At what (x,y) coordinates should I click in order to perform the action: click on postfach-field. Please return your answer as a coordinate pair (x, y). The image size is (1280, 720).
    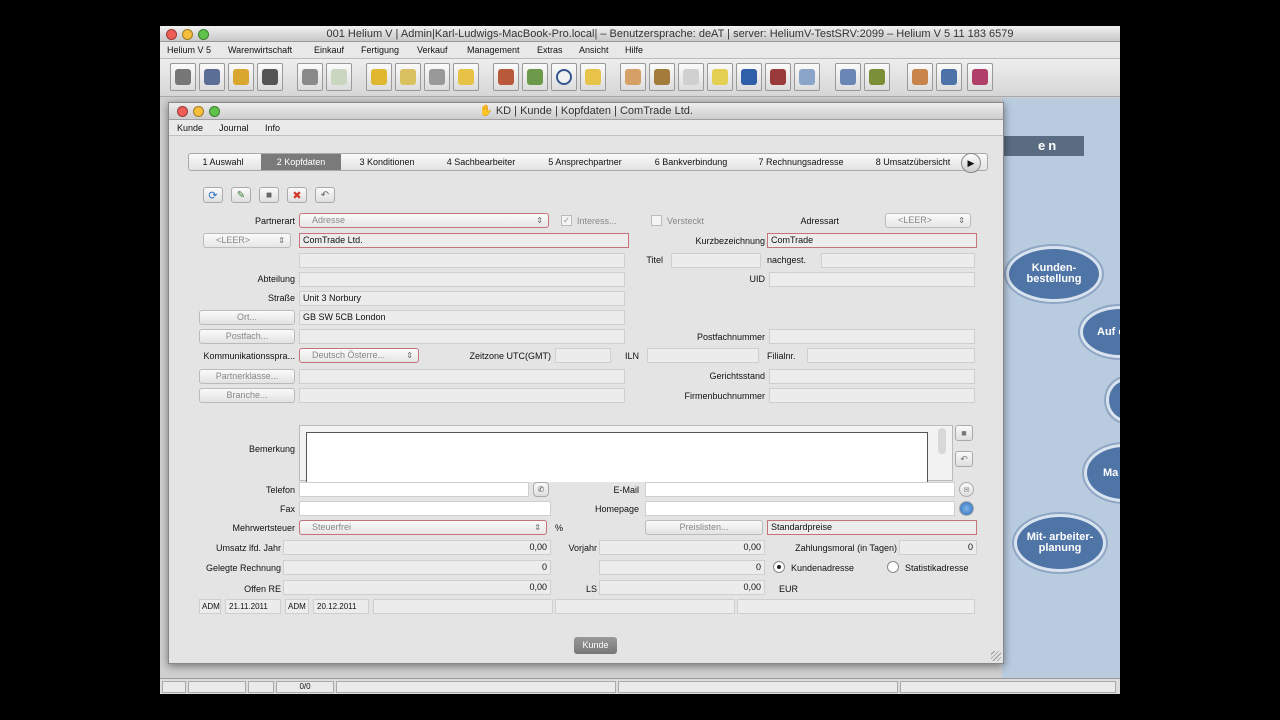
    Looking at the image, I should click on (462, 336).